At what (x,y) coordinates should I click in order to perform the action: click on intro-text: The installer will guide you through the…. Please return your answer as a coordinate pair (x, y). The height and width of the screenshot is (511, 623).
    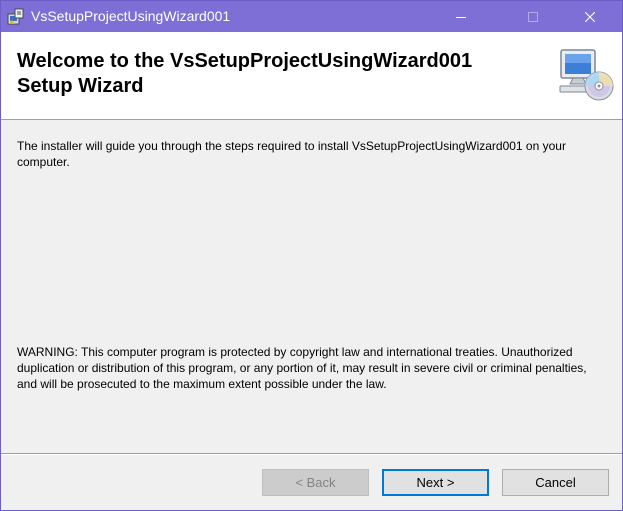
    Looking at the image, I should click on (291, 154).